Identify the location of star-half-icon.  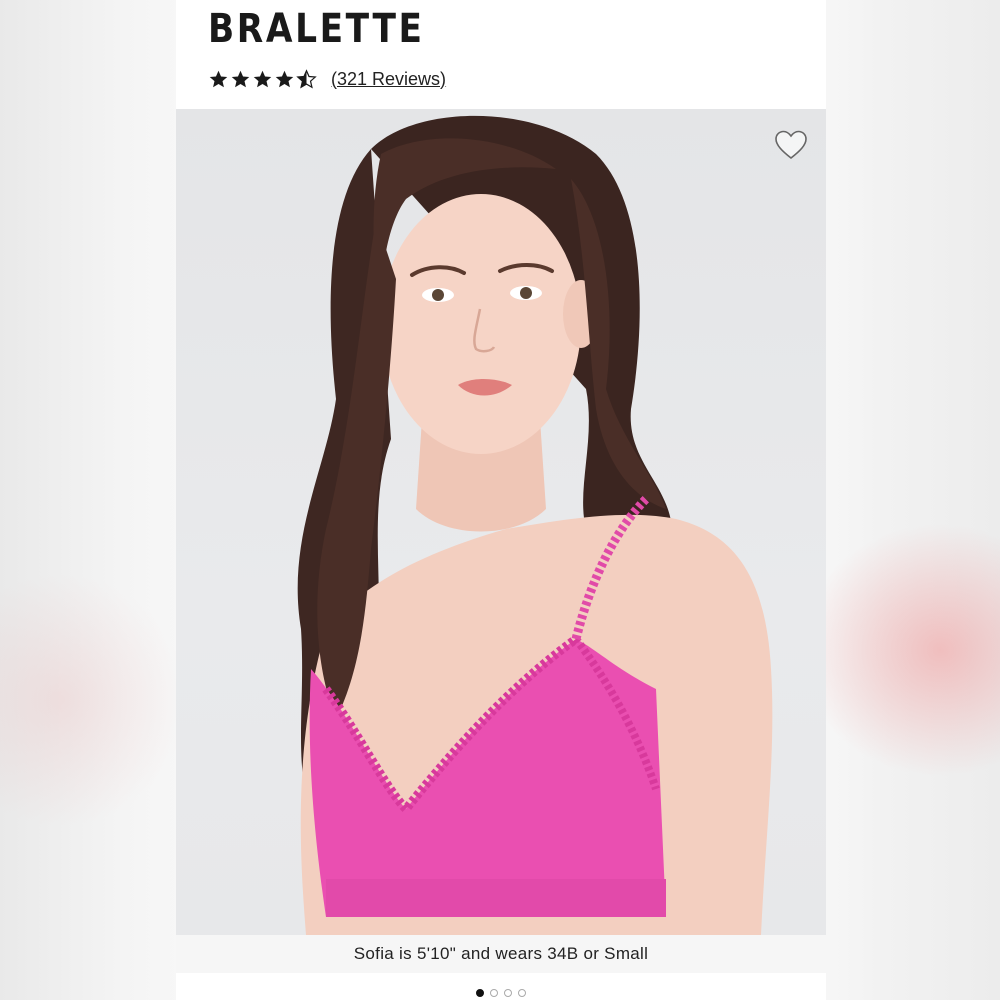
(306, 78).